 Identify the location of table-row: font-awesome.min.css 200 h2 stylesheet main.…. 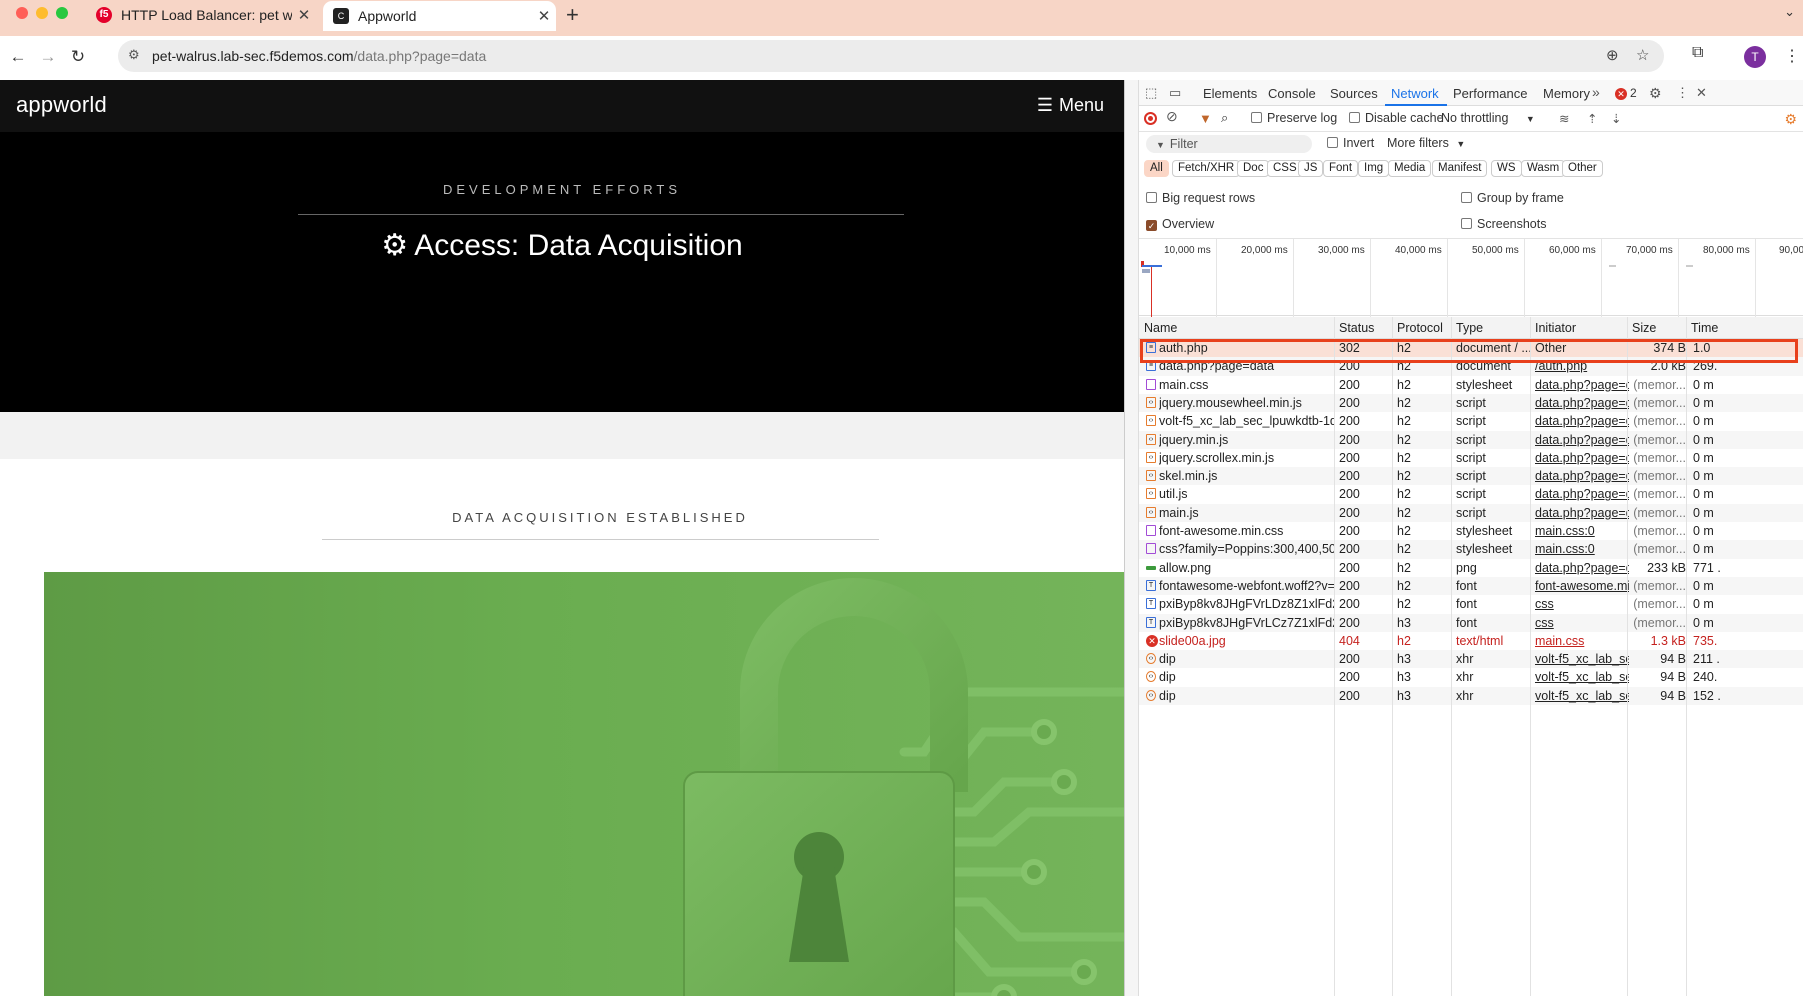
(1471, 531).